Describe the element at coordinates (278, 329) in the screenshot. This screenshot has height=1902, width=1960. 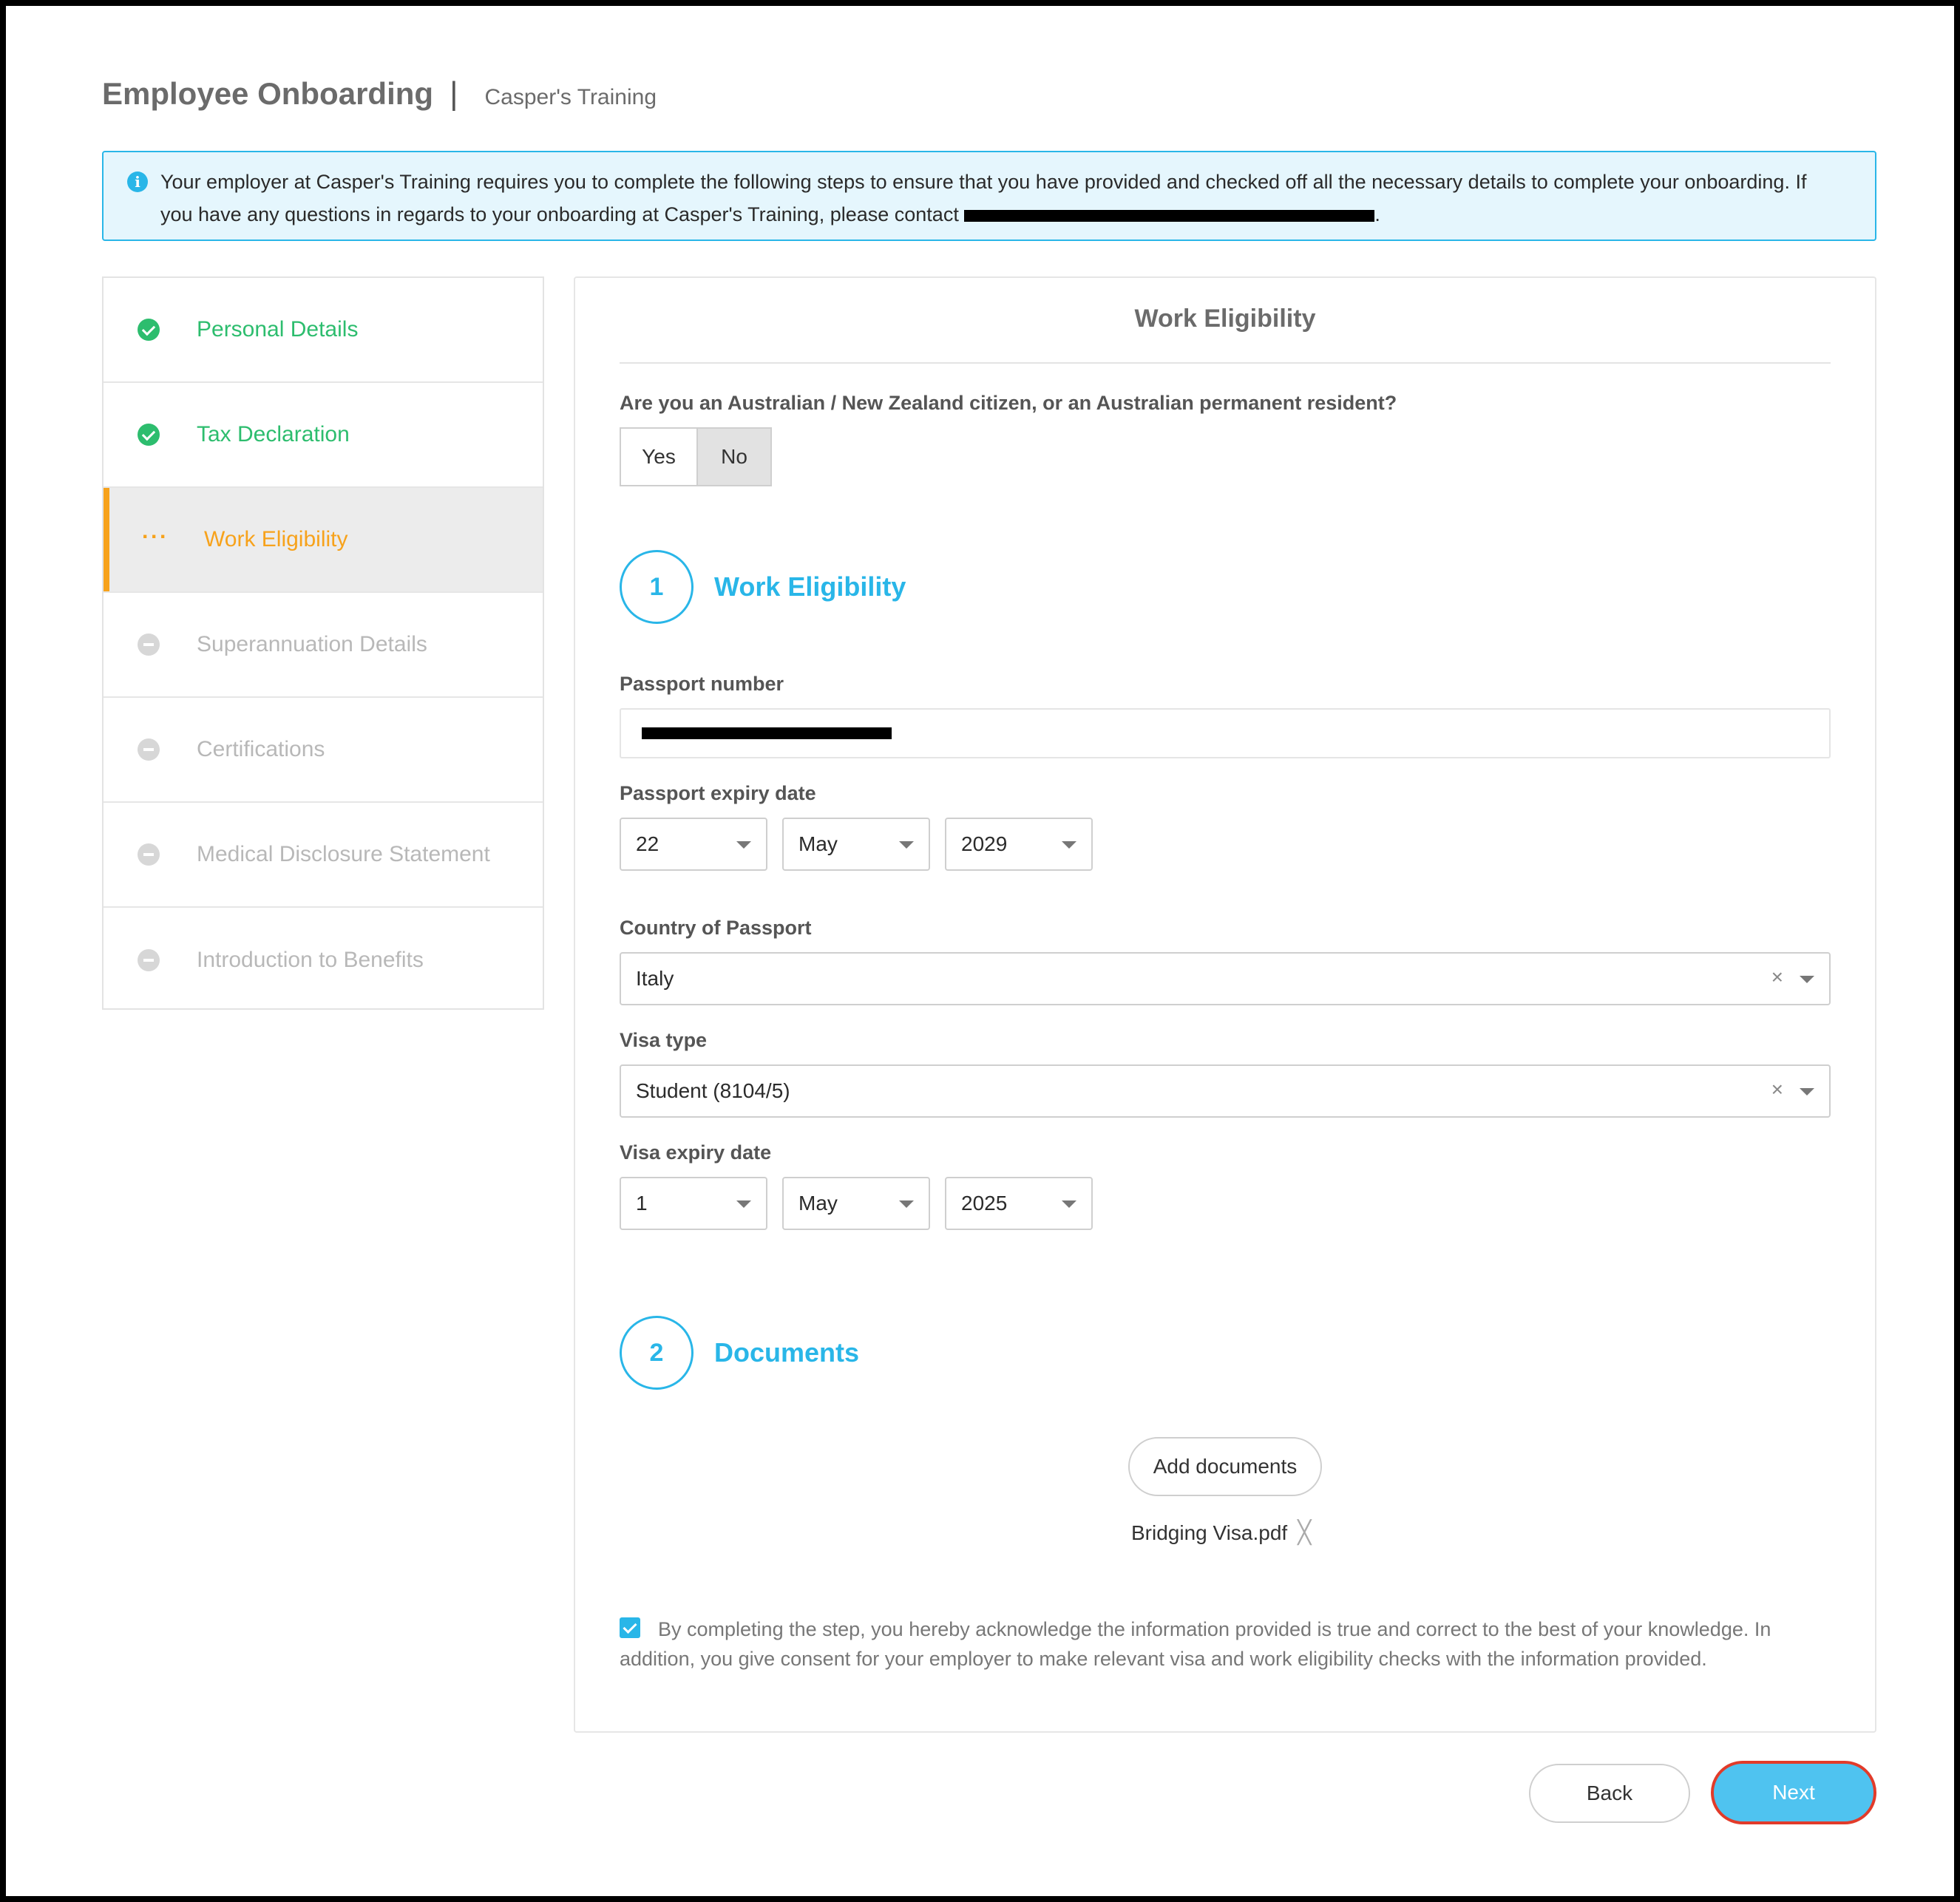
I see `sidebar-item-label: Personal Details` at that location.